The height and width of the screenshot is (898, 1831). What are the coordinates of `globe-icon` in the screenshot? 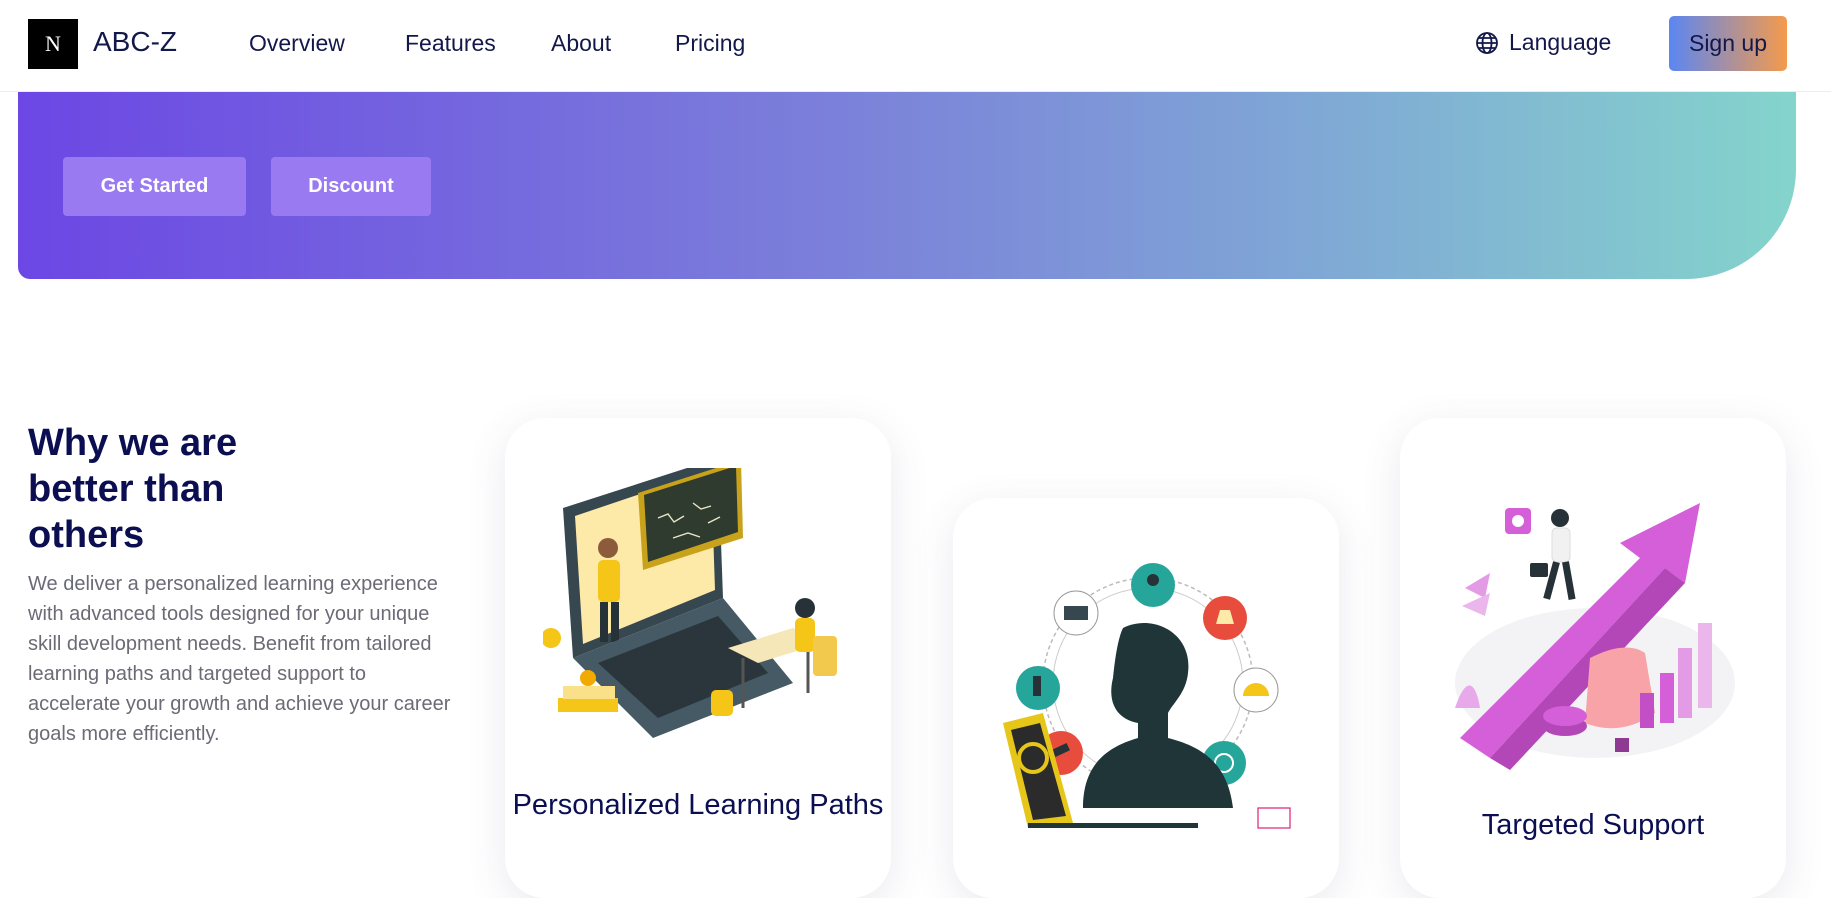 It's located at (1487, 42).